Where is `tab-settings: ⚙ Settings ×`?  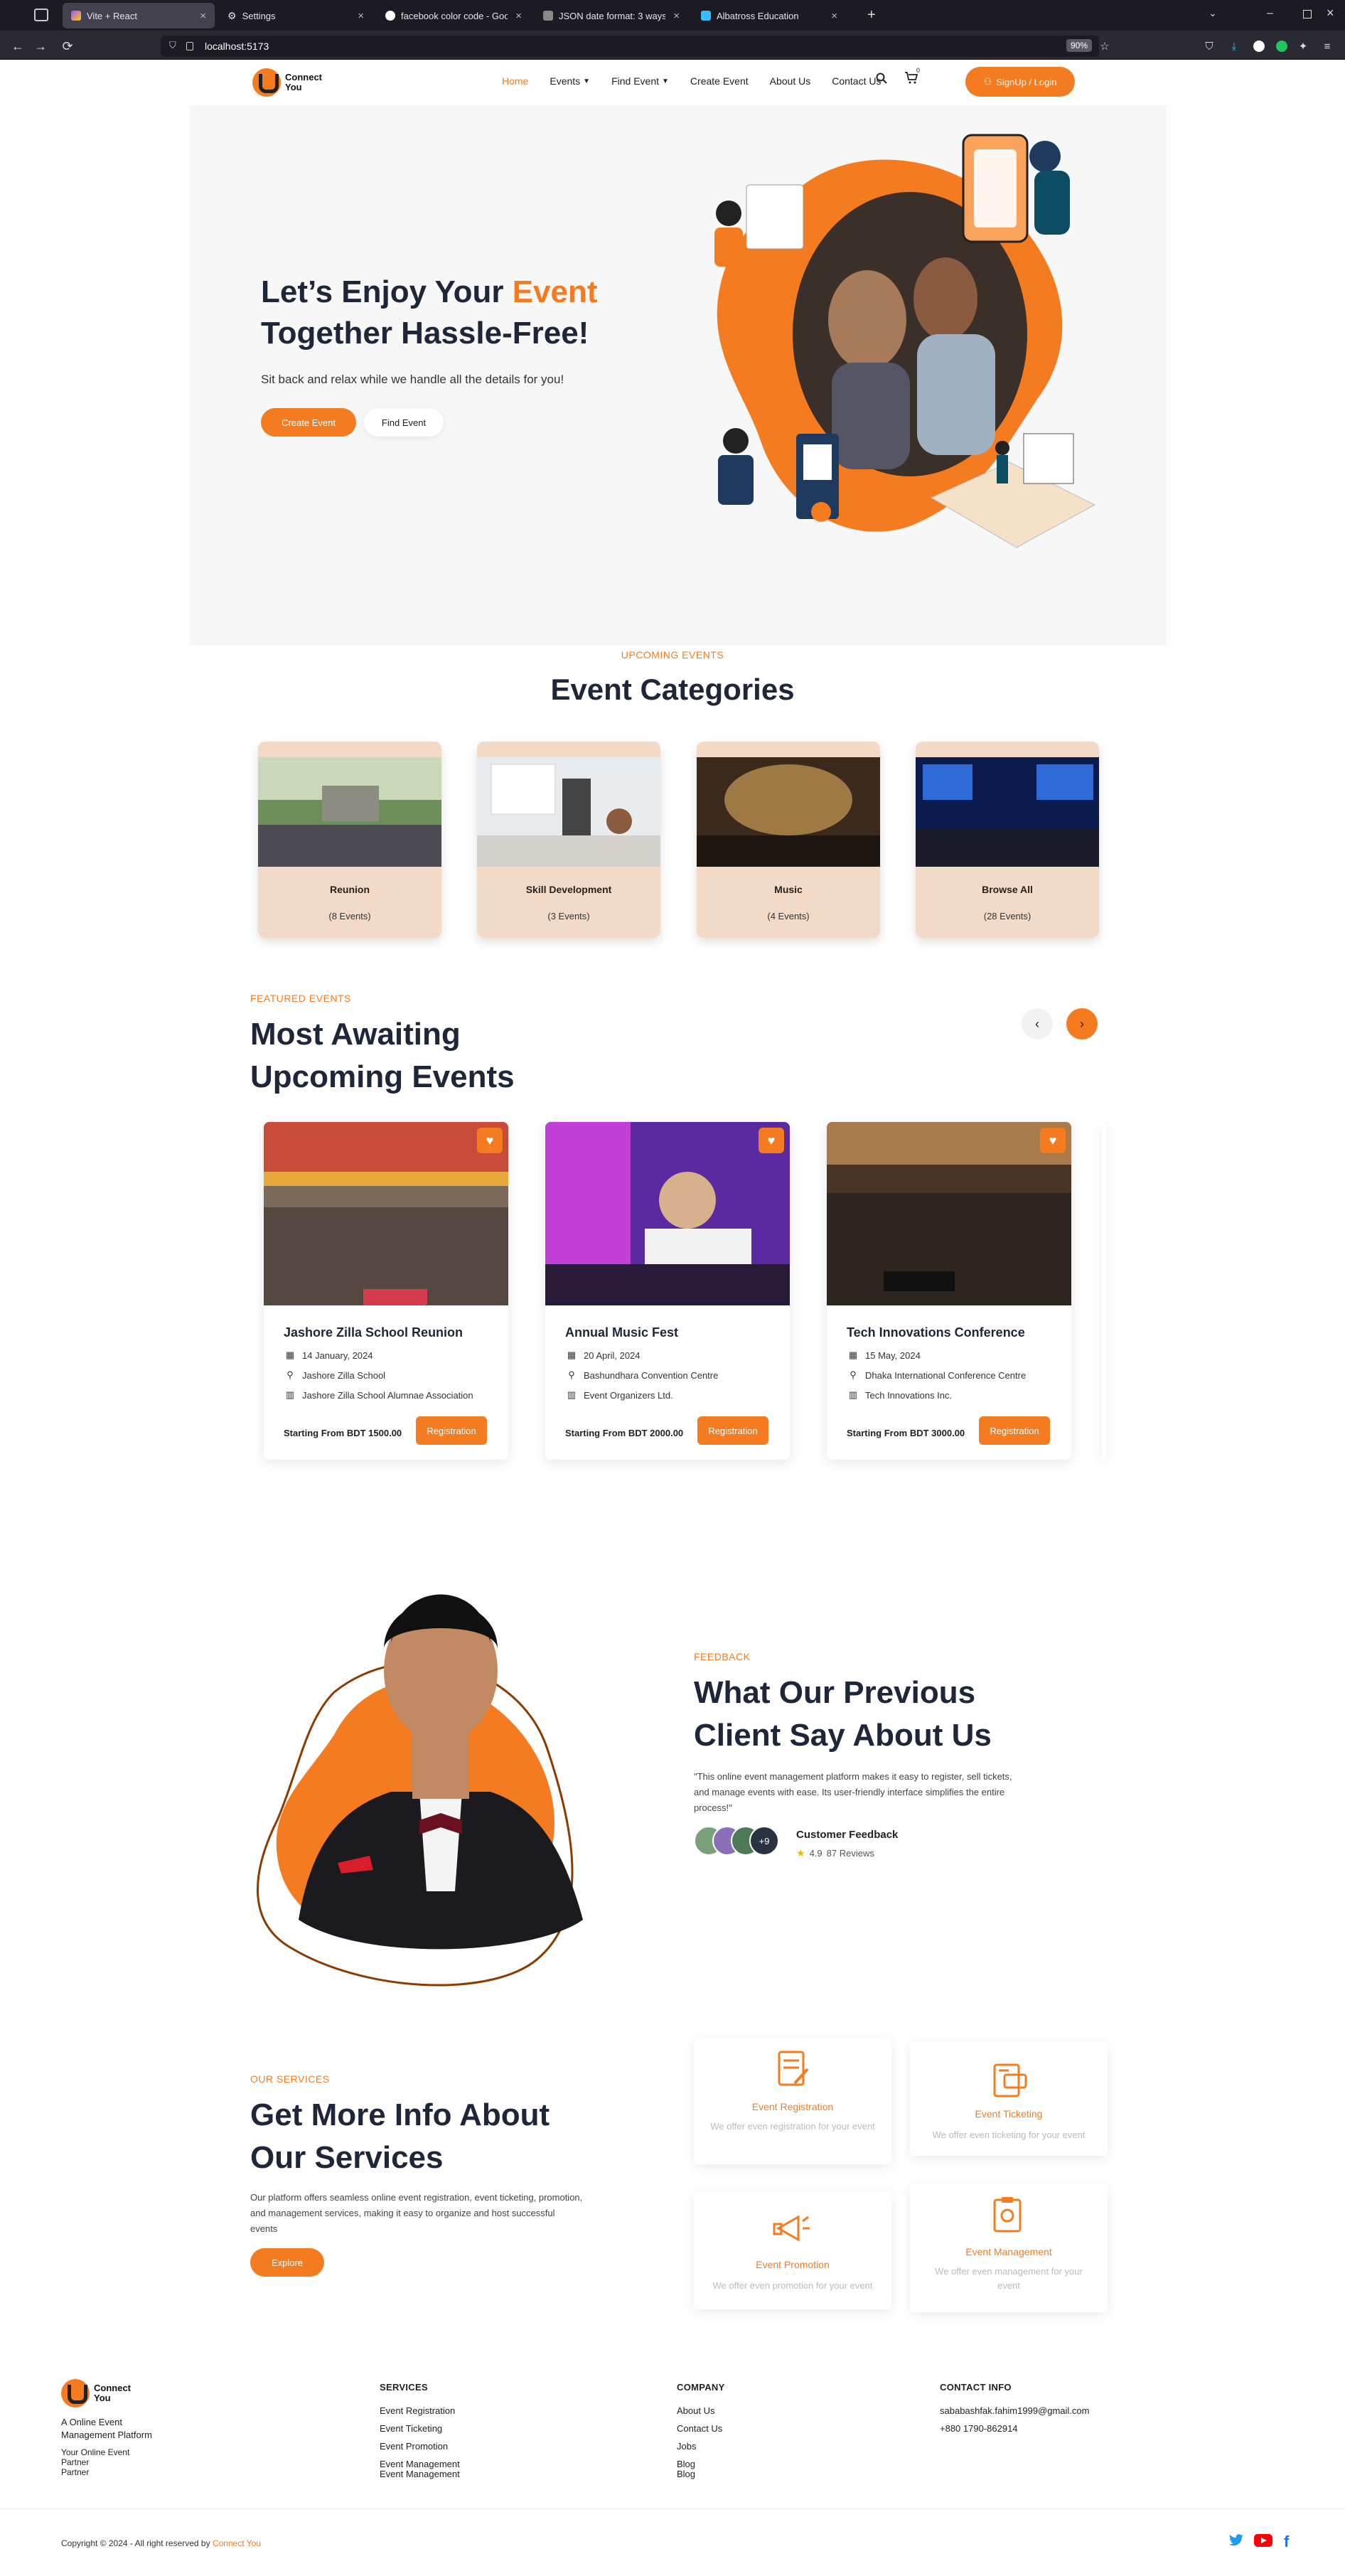 tab-settings: ⚙ Settings × is located at coordinates (296, 16).